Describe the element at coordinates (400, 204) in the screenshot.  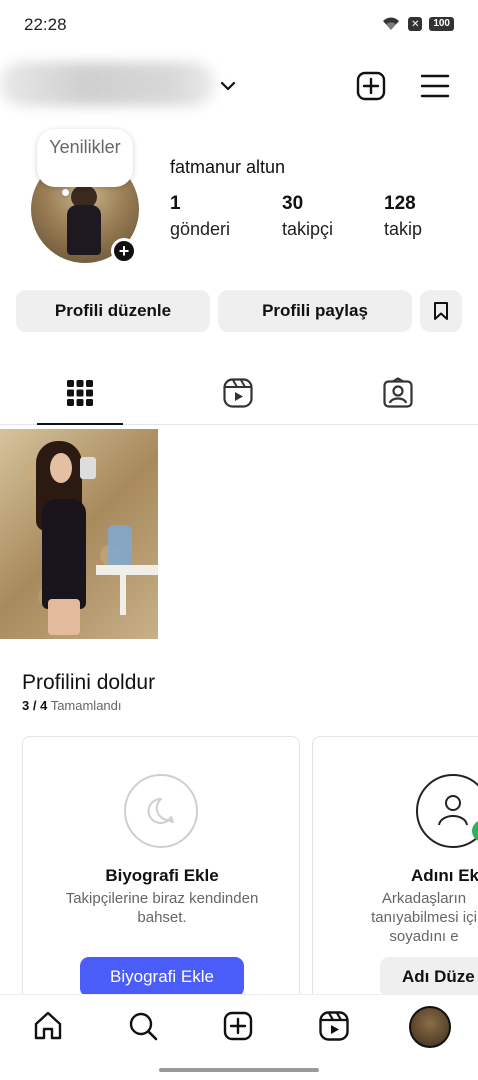
I see `following-count: 128` at that location.